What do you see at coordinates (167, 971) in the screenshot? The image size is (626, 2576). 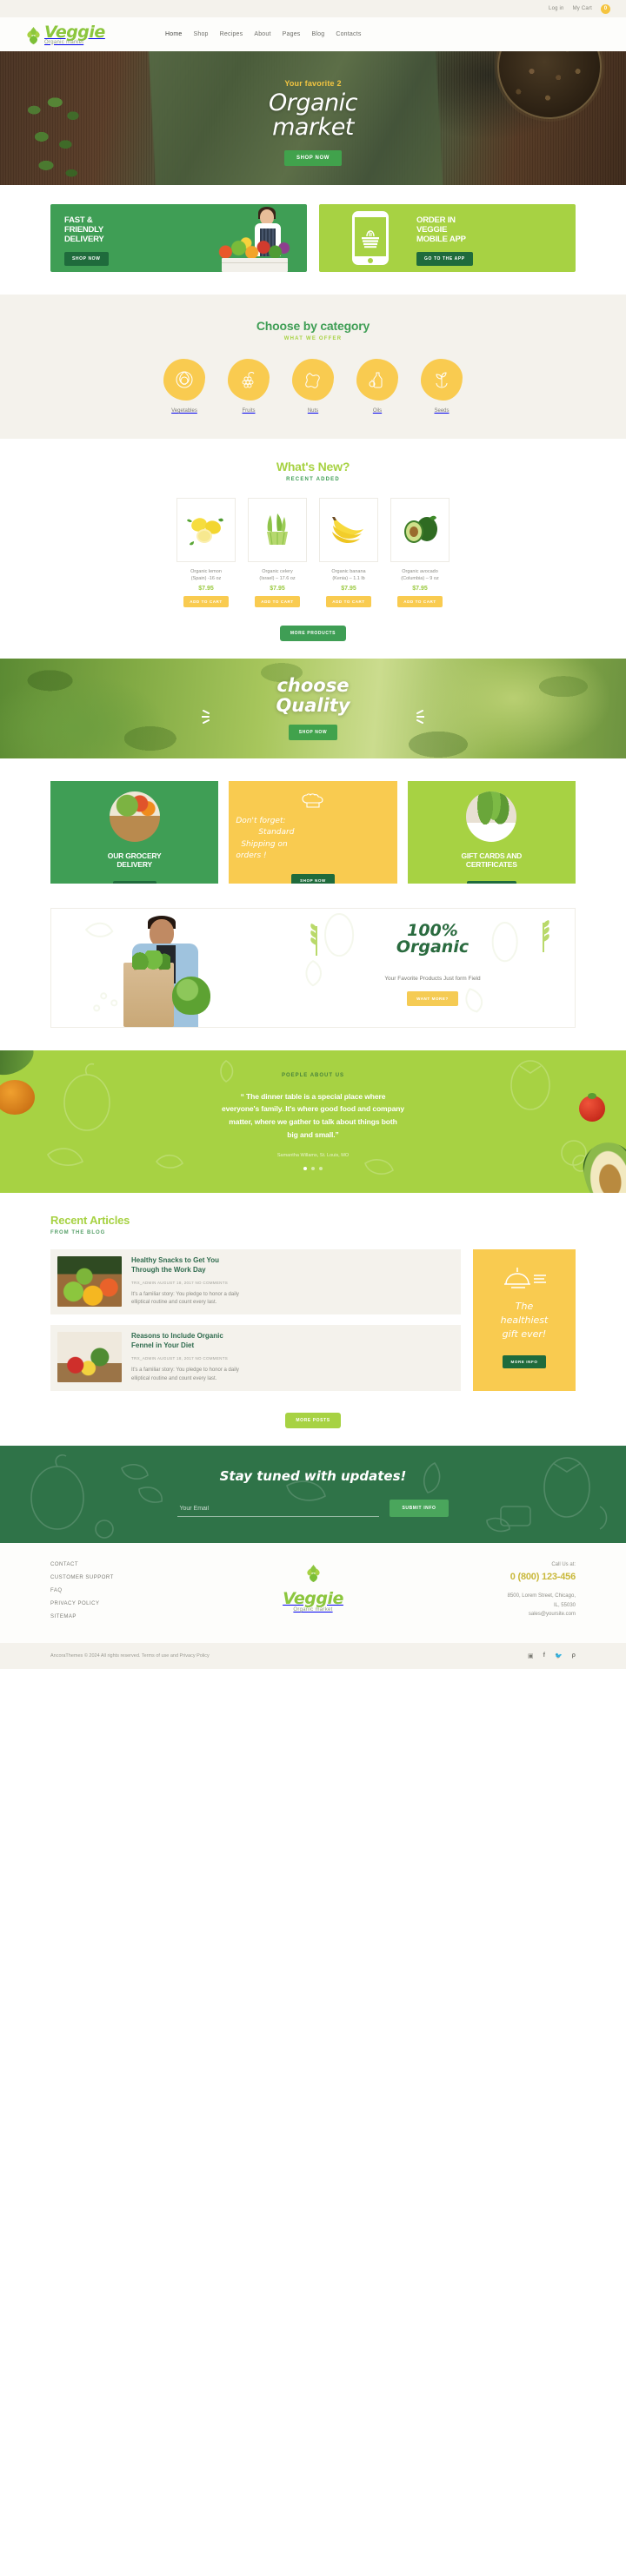 I see `man-with-groceries-figure` at bounding box center [167, 971].